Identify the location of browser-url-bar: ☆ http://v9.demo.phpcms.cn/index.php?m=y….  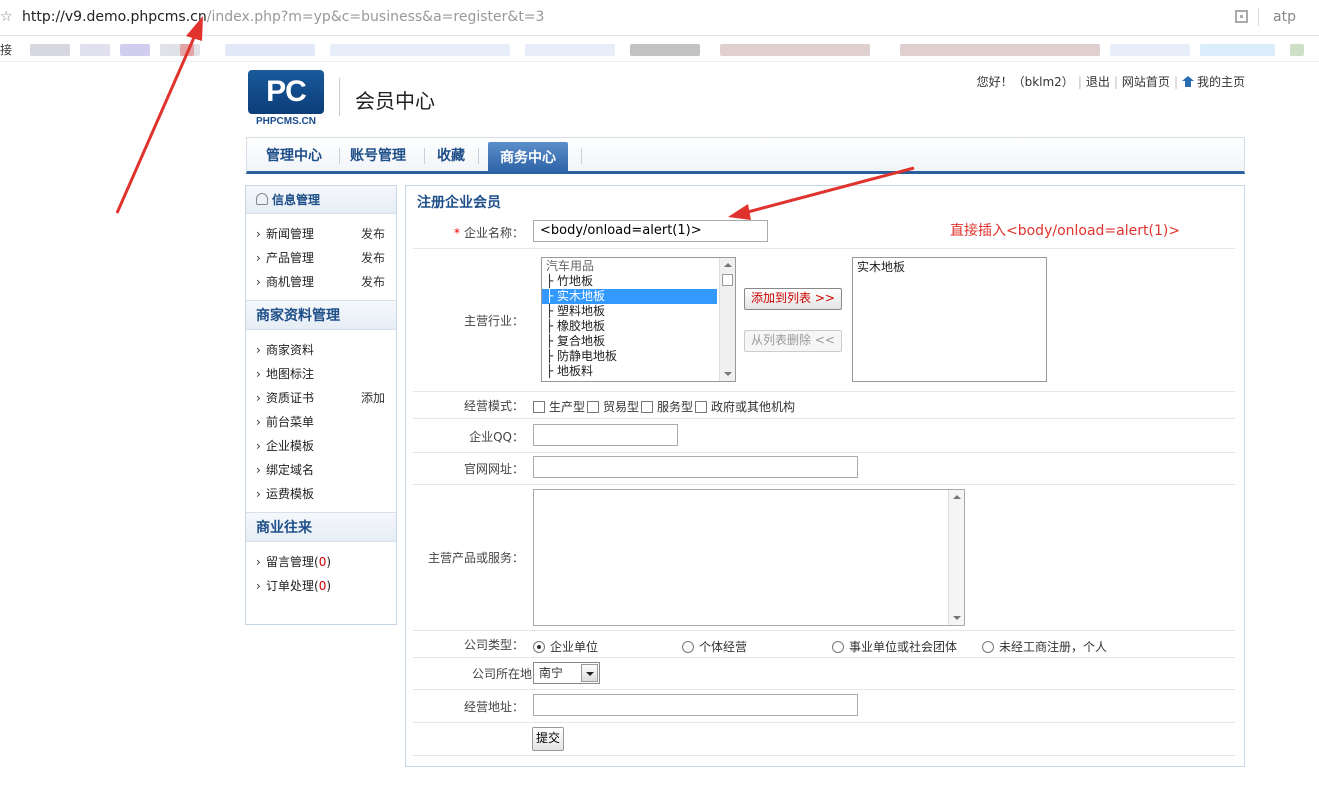
(659, 18).